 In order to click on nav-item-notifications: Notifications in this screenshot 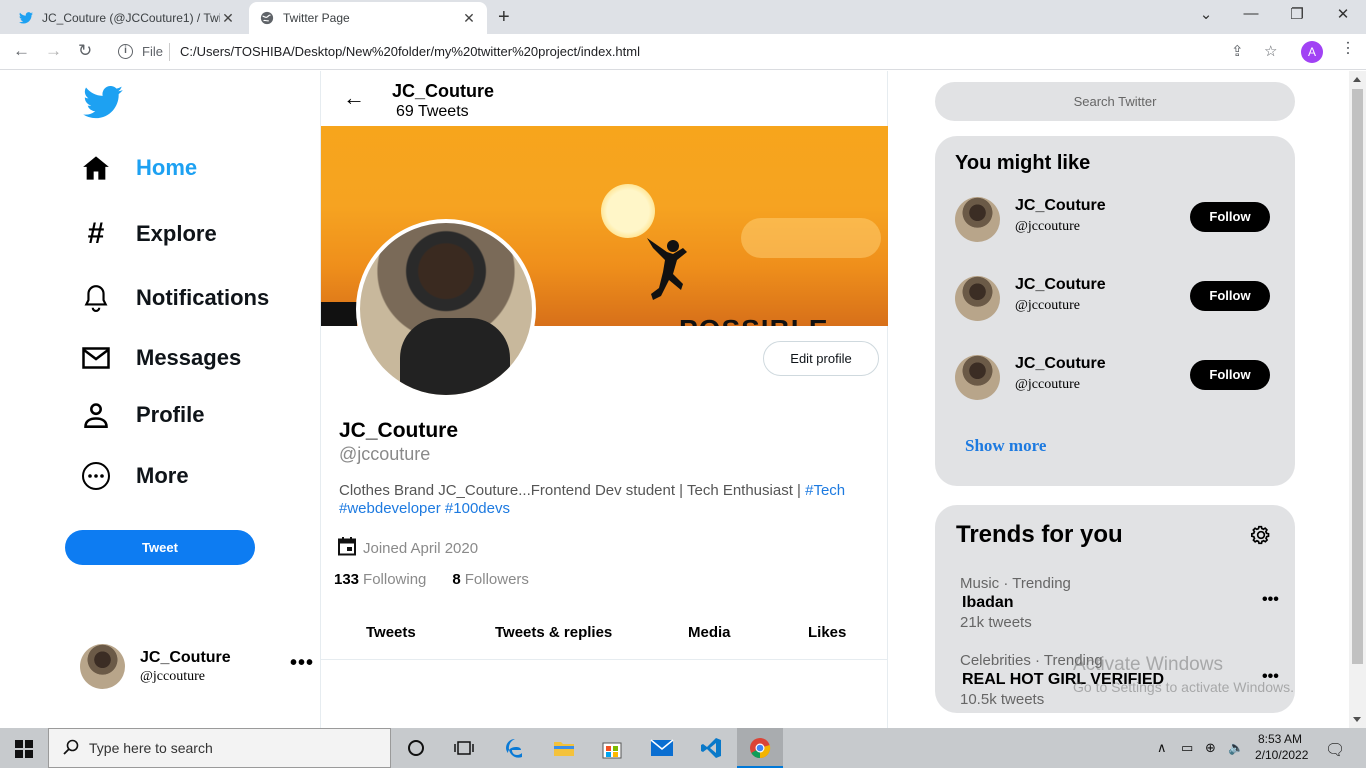, I will do `click(174, 298)`.